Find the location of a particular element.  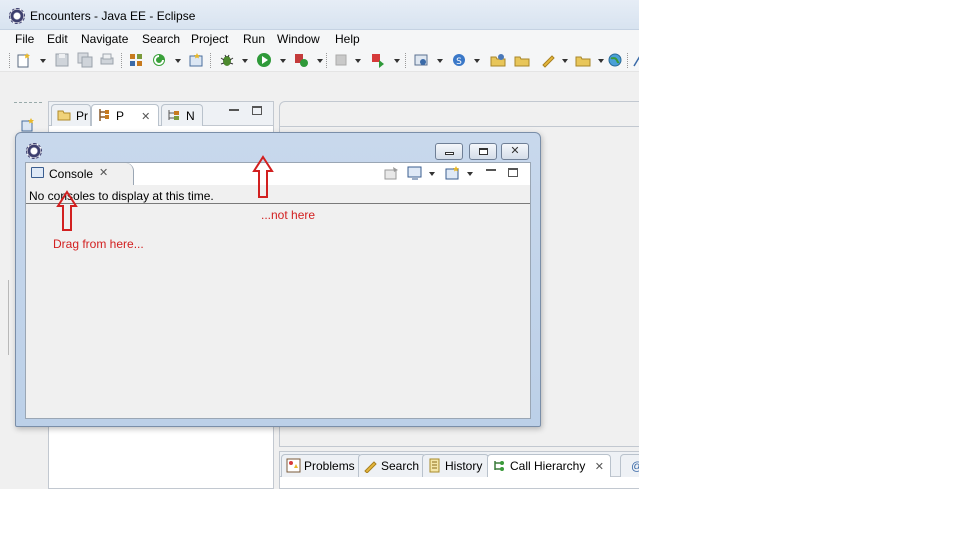

tab-label: History is located at coordinates (464, 466).